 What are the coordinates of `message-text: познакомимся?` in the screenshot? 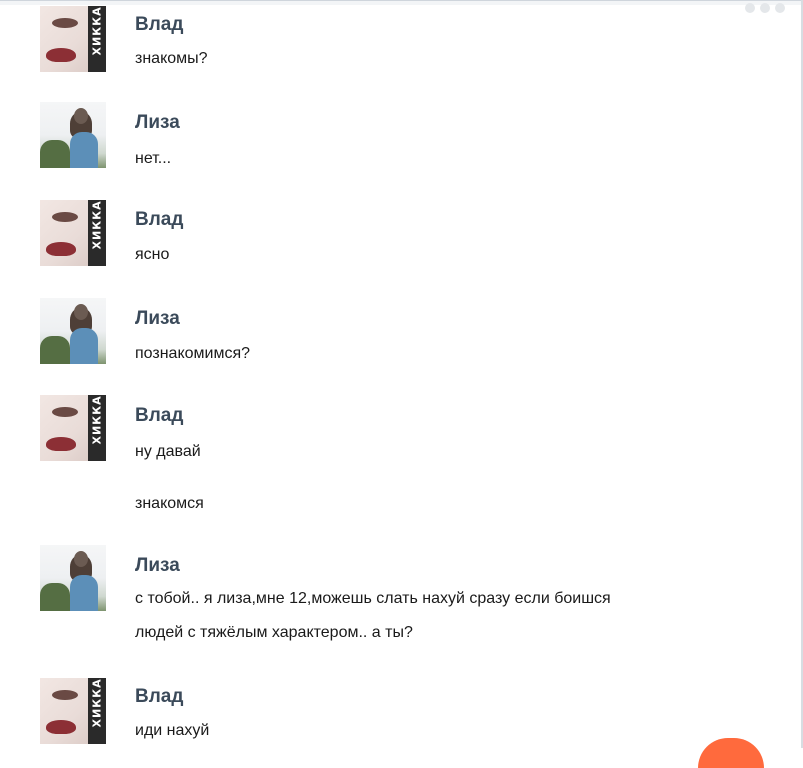 It's located at (193, 353).